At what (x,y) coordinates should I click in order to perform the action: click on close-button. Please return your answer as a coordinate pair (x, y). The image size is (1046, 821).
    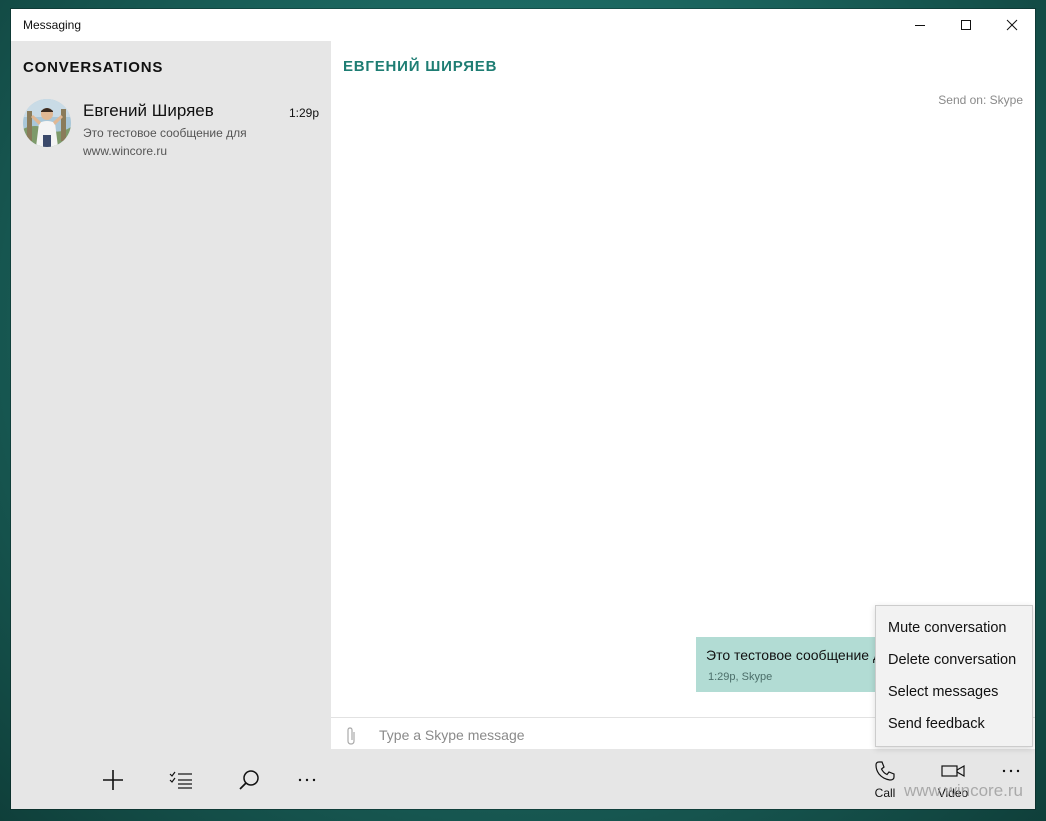
    Looking at the image, I should click on (1012, 25).